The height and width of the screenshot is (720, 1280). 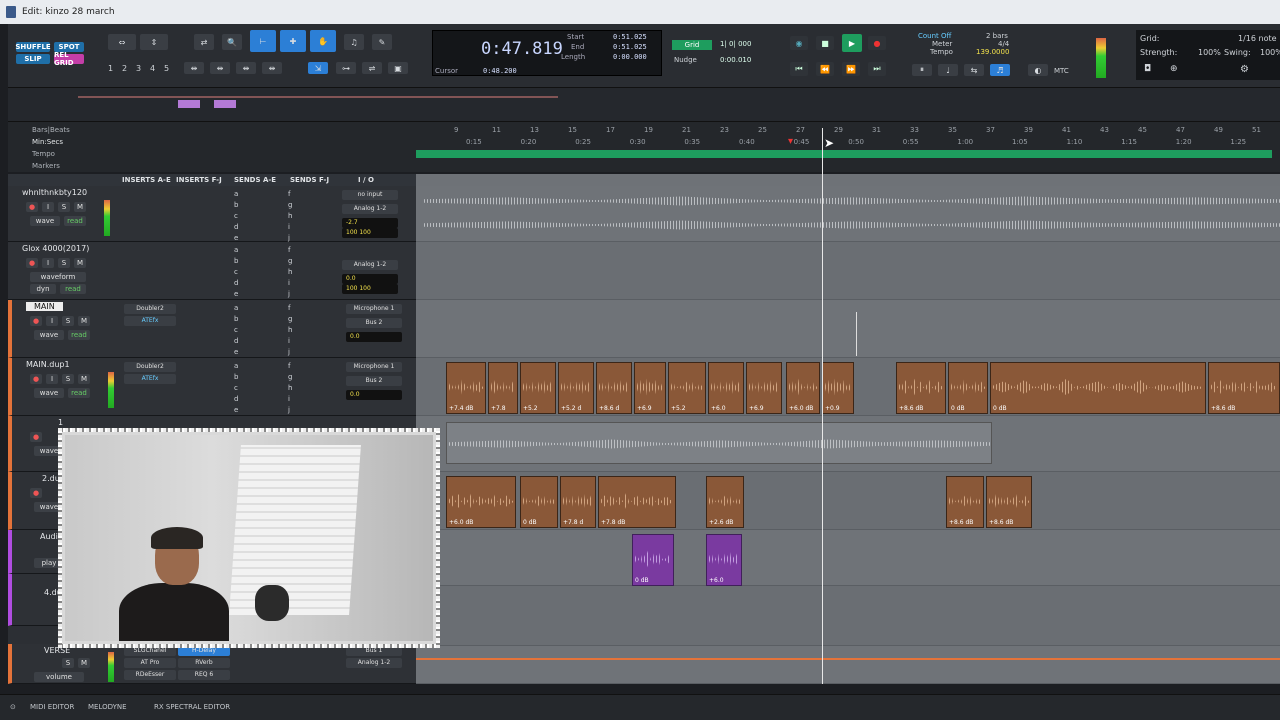 What do you see at coordinates (838, 388) in the screenshot?
I see `audio-clip: +0.9` at bounding box center [838, 388].